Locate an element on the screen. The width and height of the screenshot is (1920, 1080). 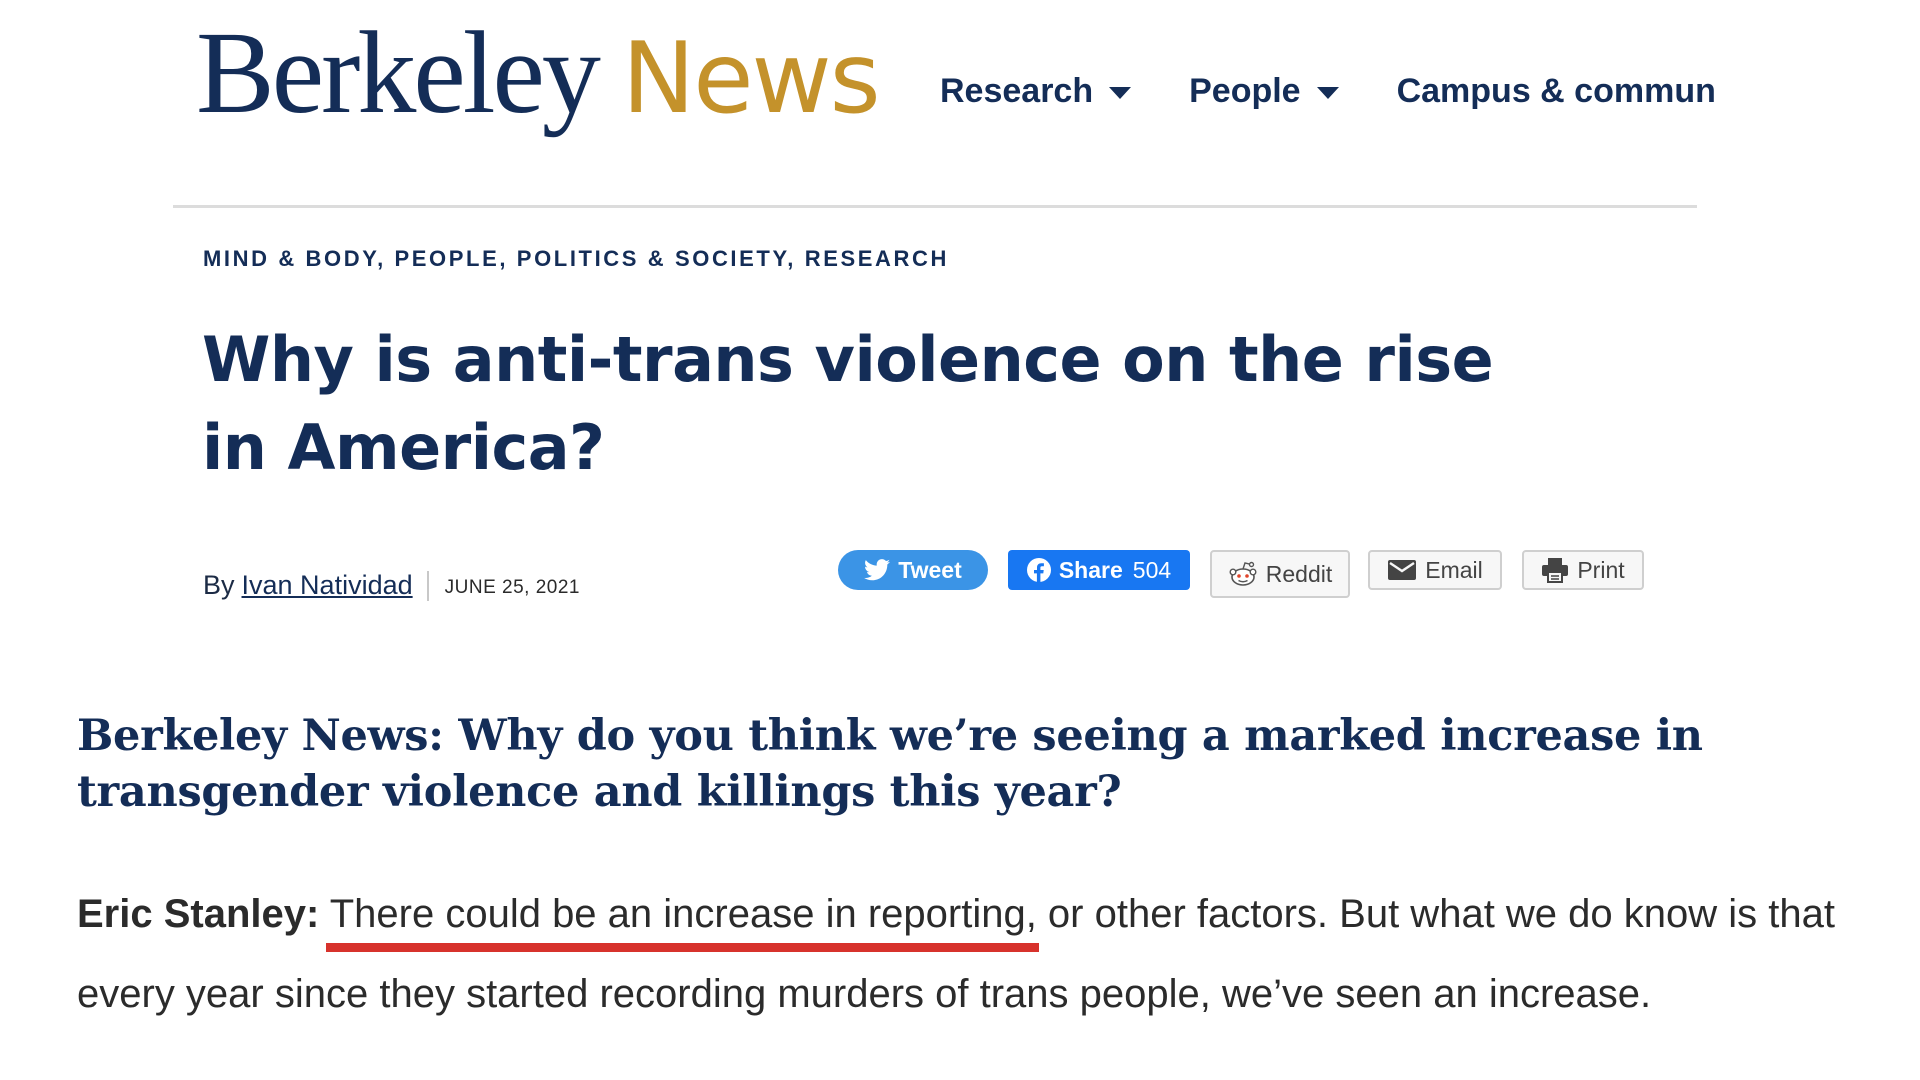
category-link-people: PEOPLE is located at coordinates (447, 258).